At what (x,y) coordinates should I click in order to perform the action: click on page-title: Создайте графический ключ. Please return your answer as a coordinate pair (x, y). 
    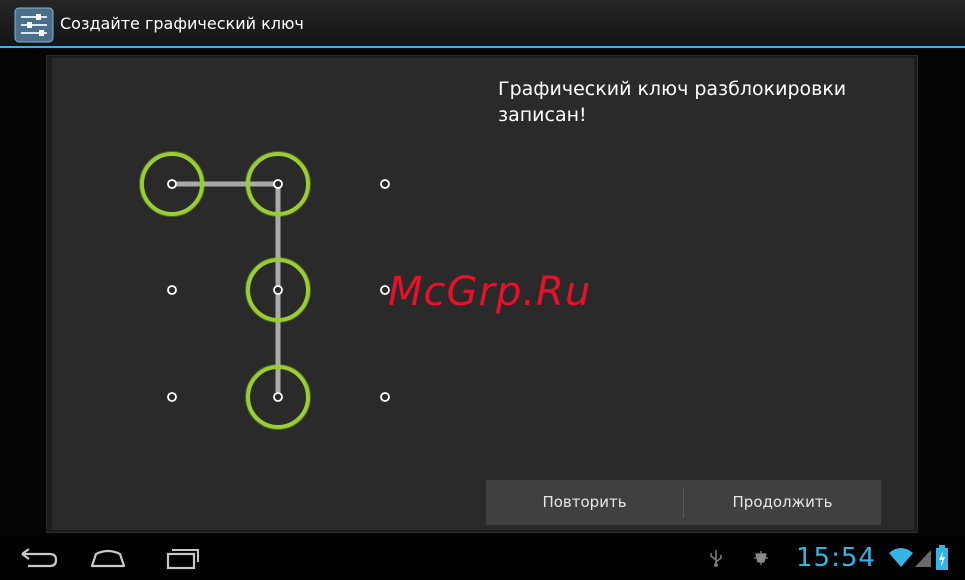
    Looking at the image, I should click on (182, 23).